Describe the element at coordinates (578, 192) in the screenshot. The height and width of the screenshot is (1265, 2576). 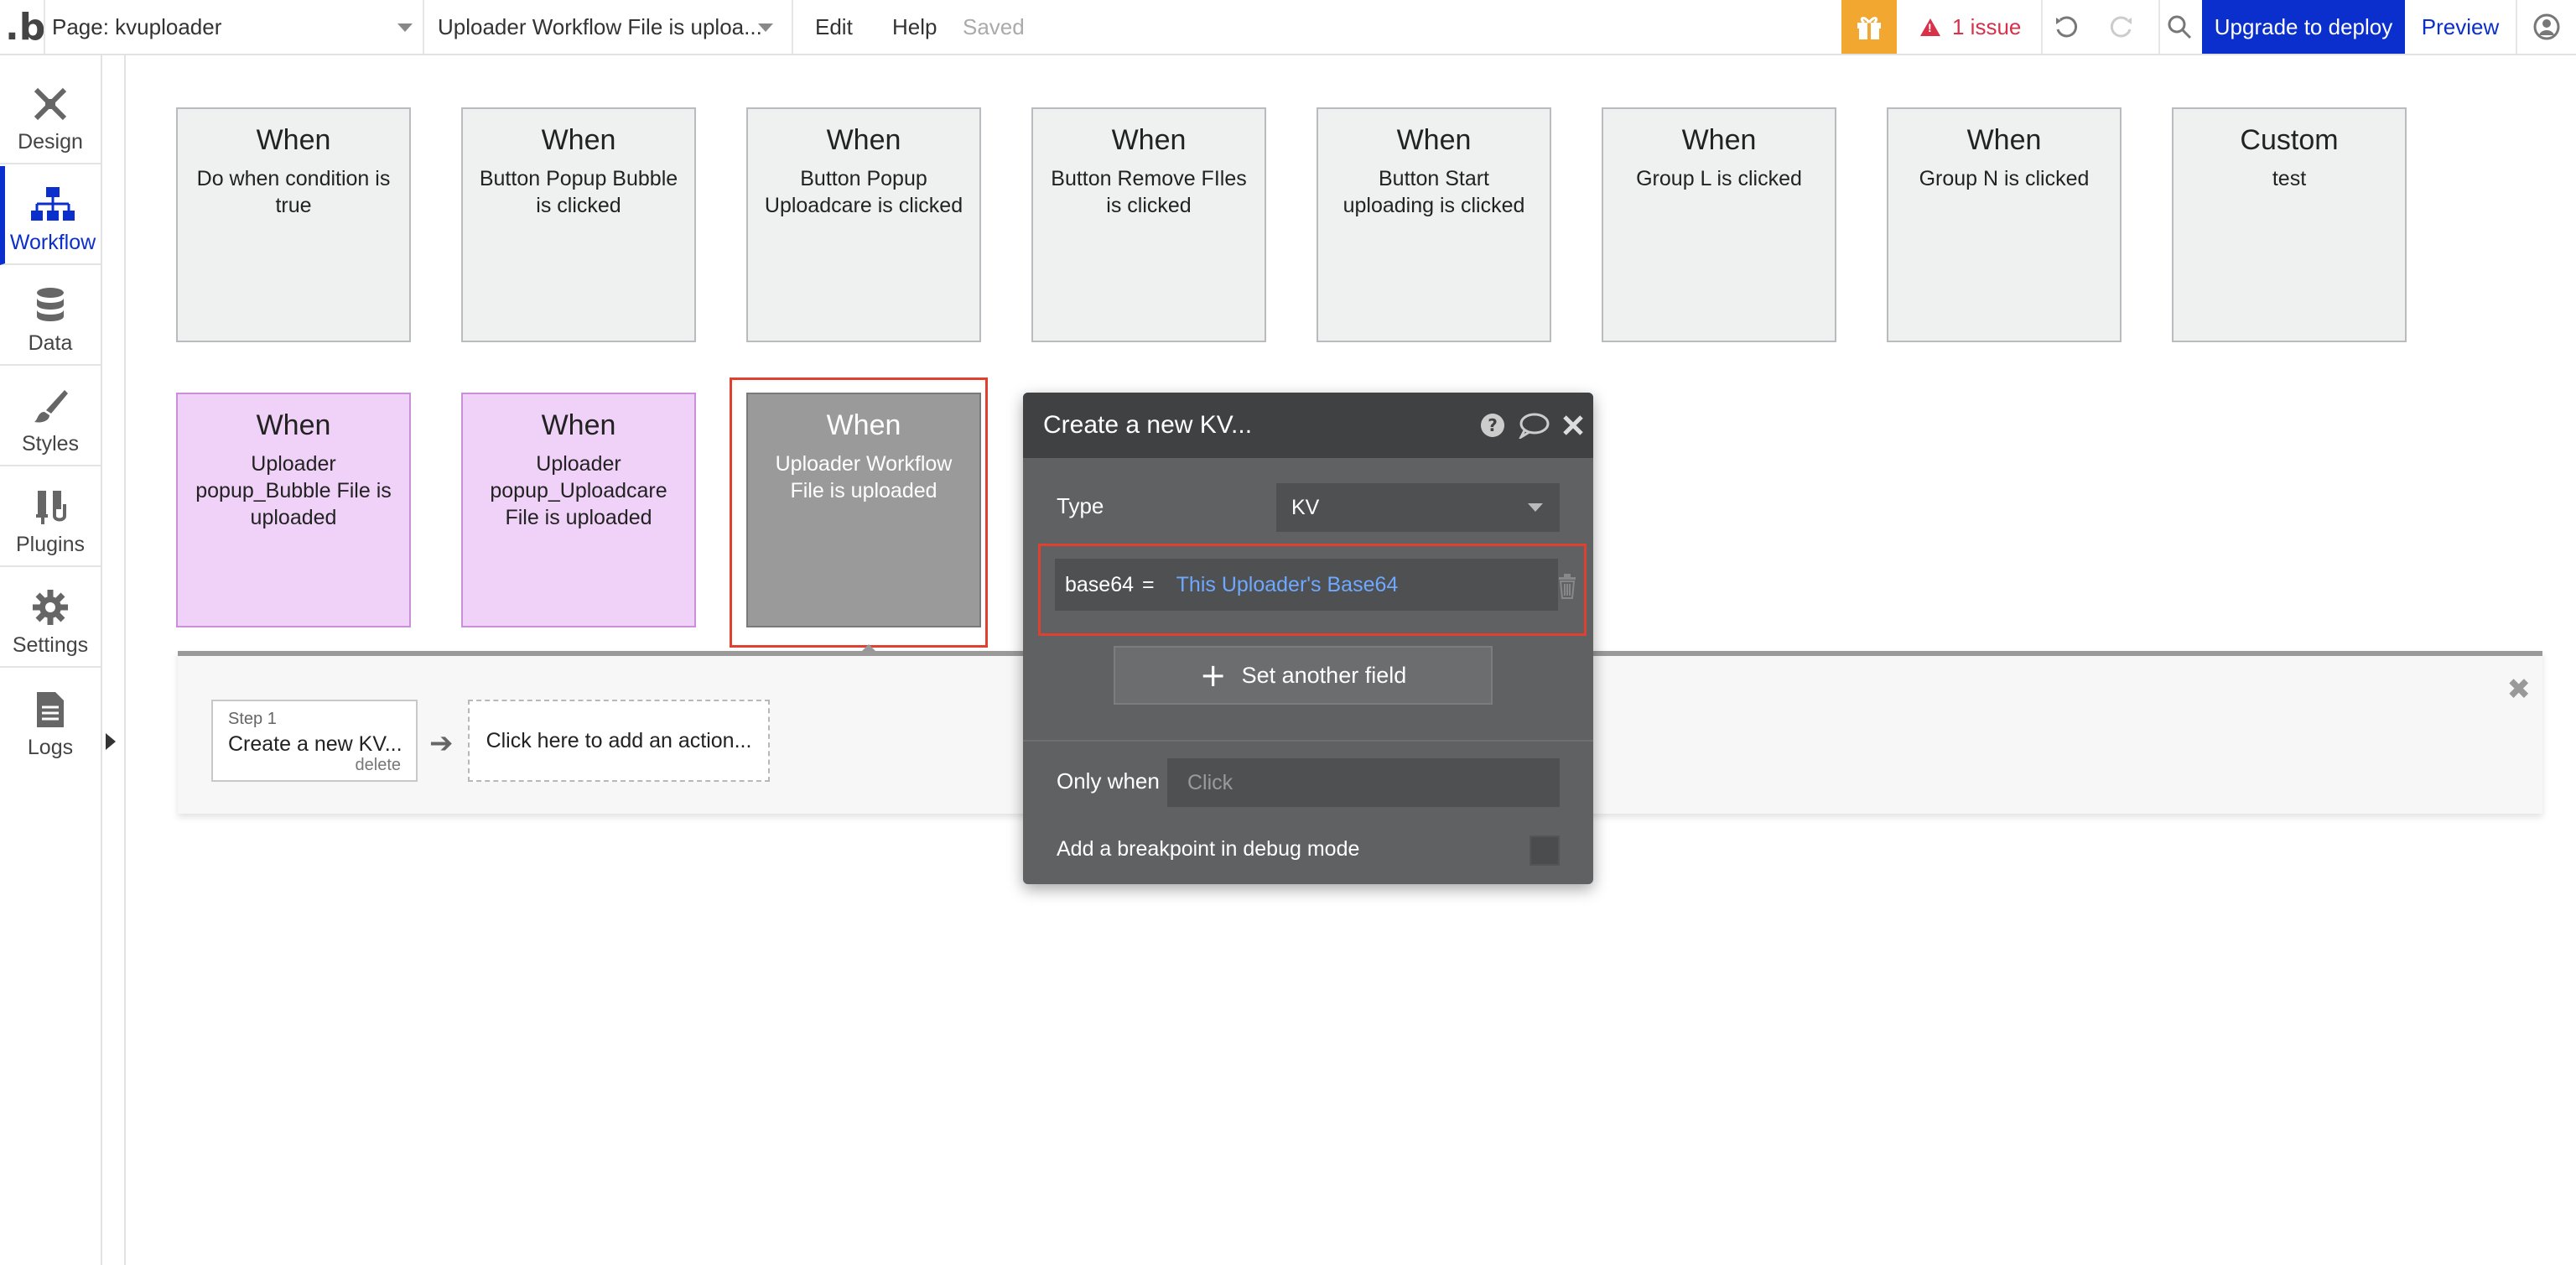
I see `event-card-subtitle: Button Popup Bubble is clicked` at that location.